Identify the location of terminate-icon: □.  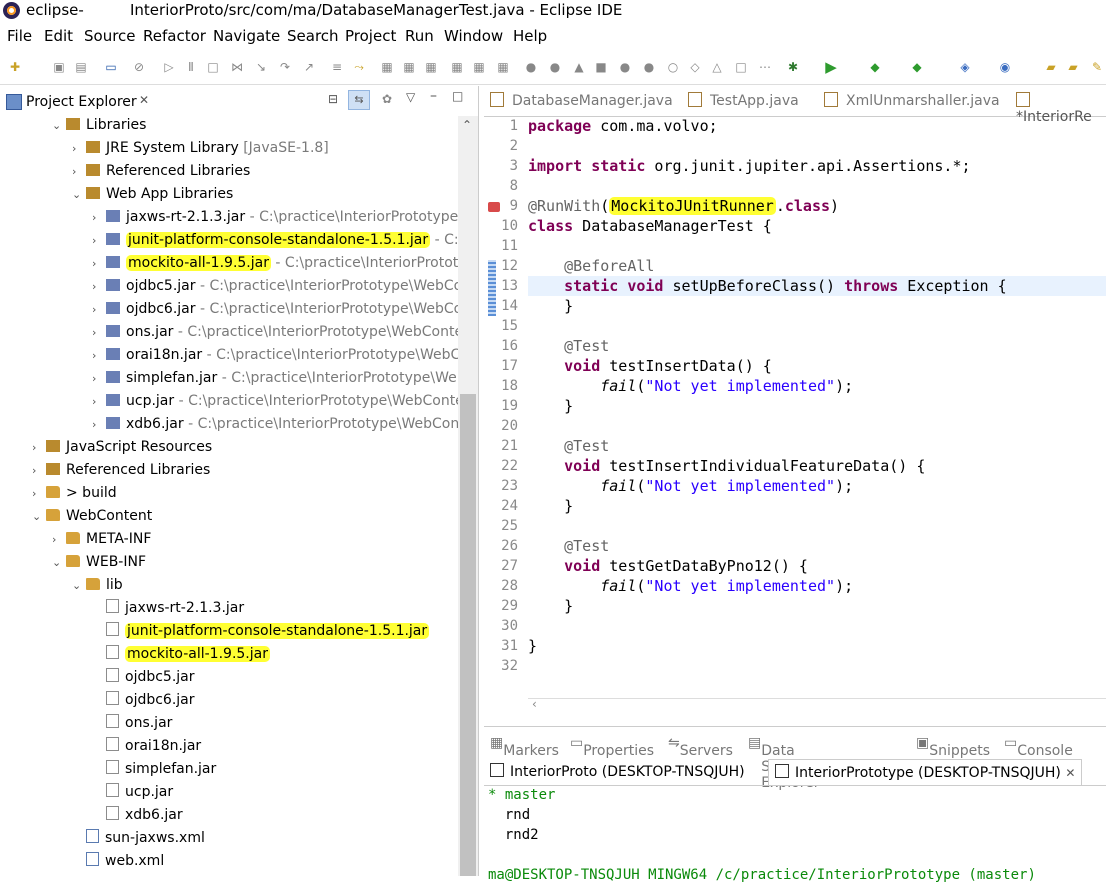
(213, 67).